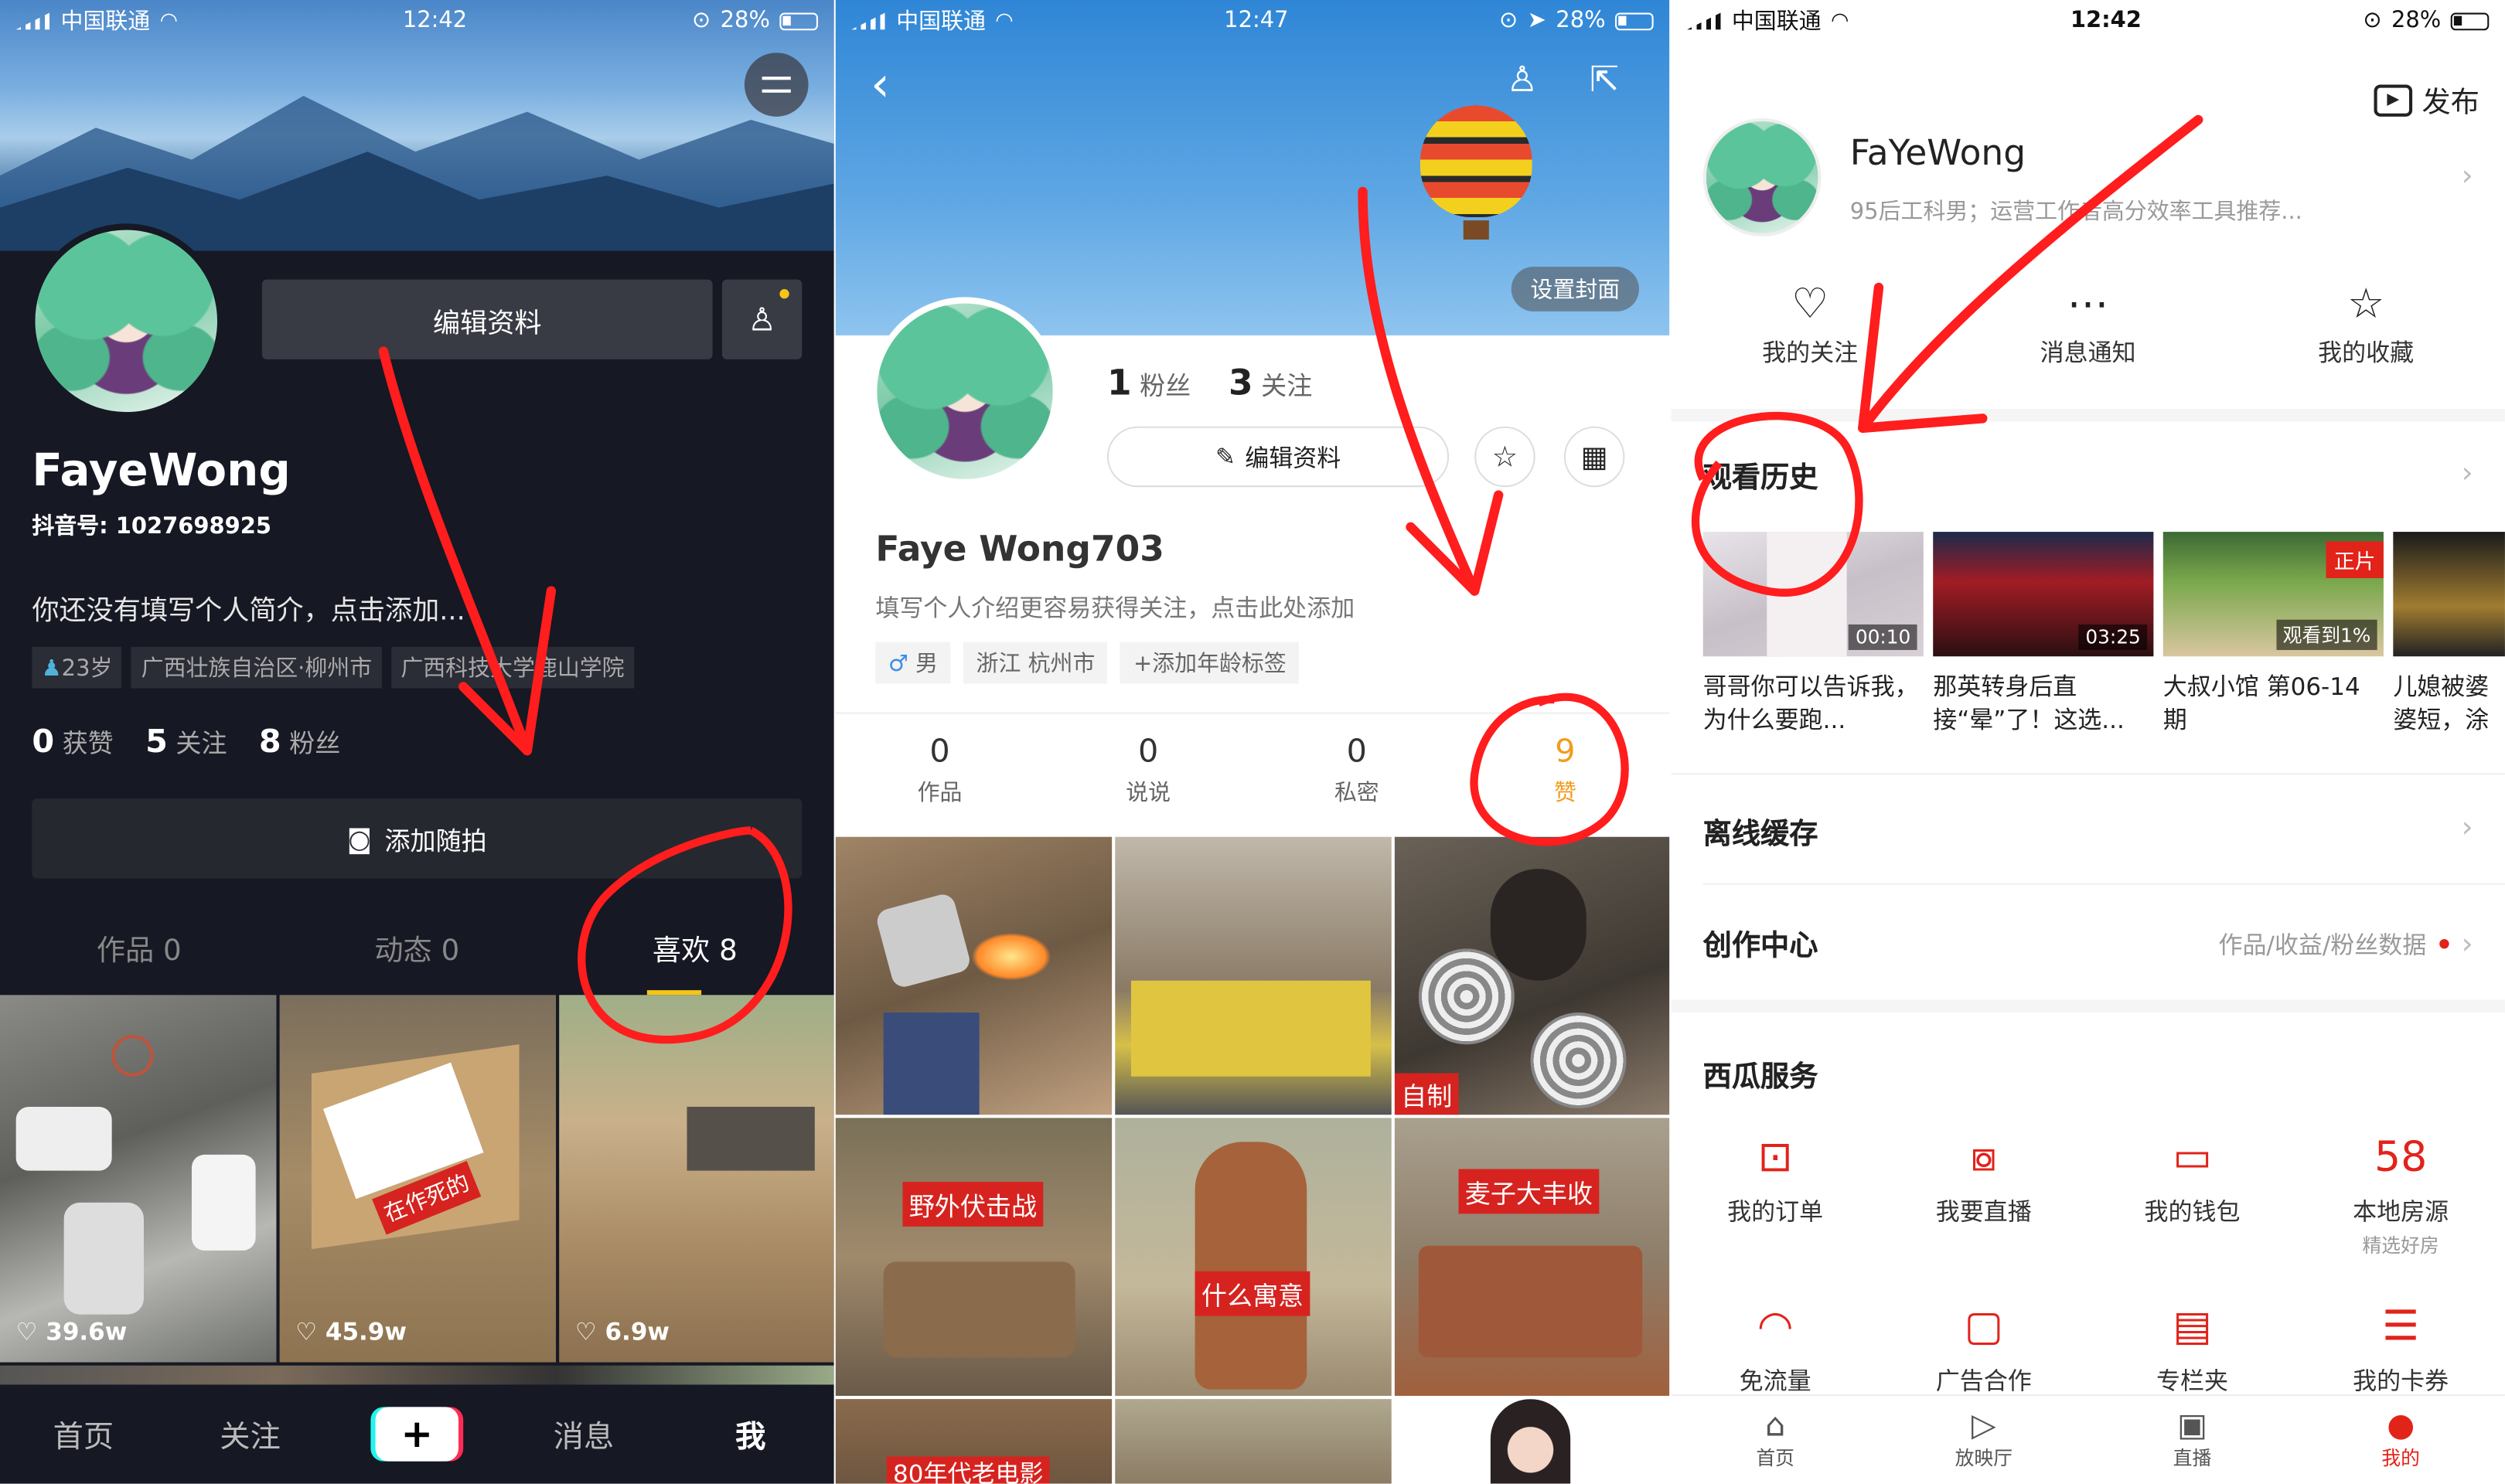 Image resolution: width=2505 pixels, height=1484 pixels. Describe the element at coordinates (2401, 1158) in the screenshot. I see `58-icon: 58` at that location.